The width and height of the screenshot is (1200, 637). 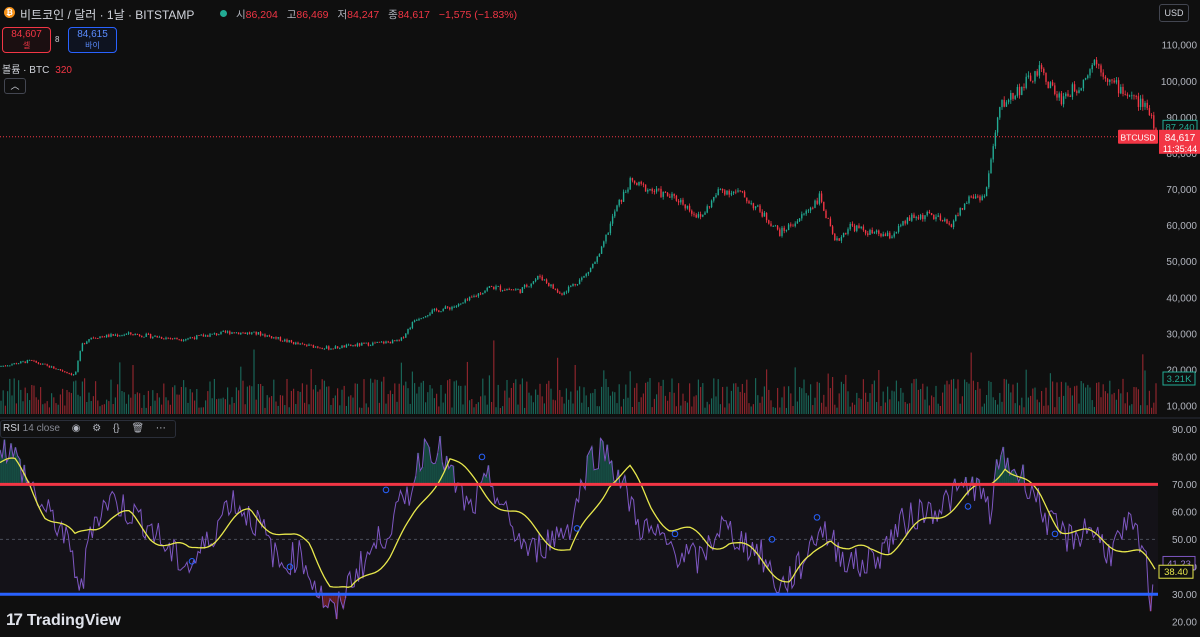 What do you see at coordinates (63, 620) in the screenshot?
I see `tradingview-logo: 17 TradingView` at bounding box center [63, 620].